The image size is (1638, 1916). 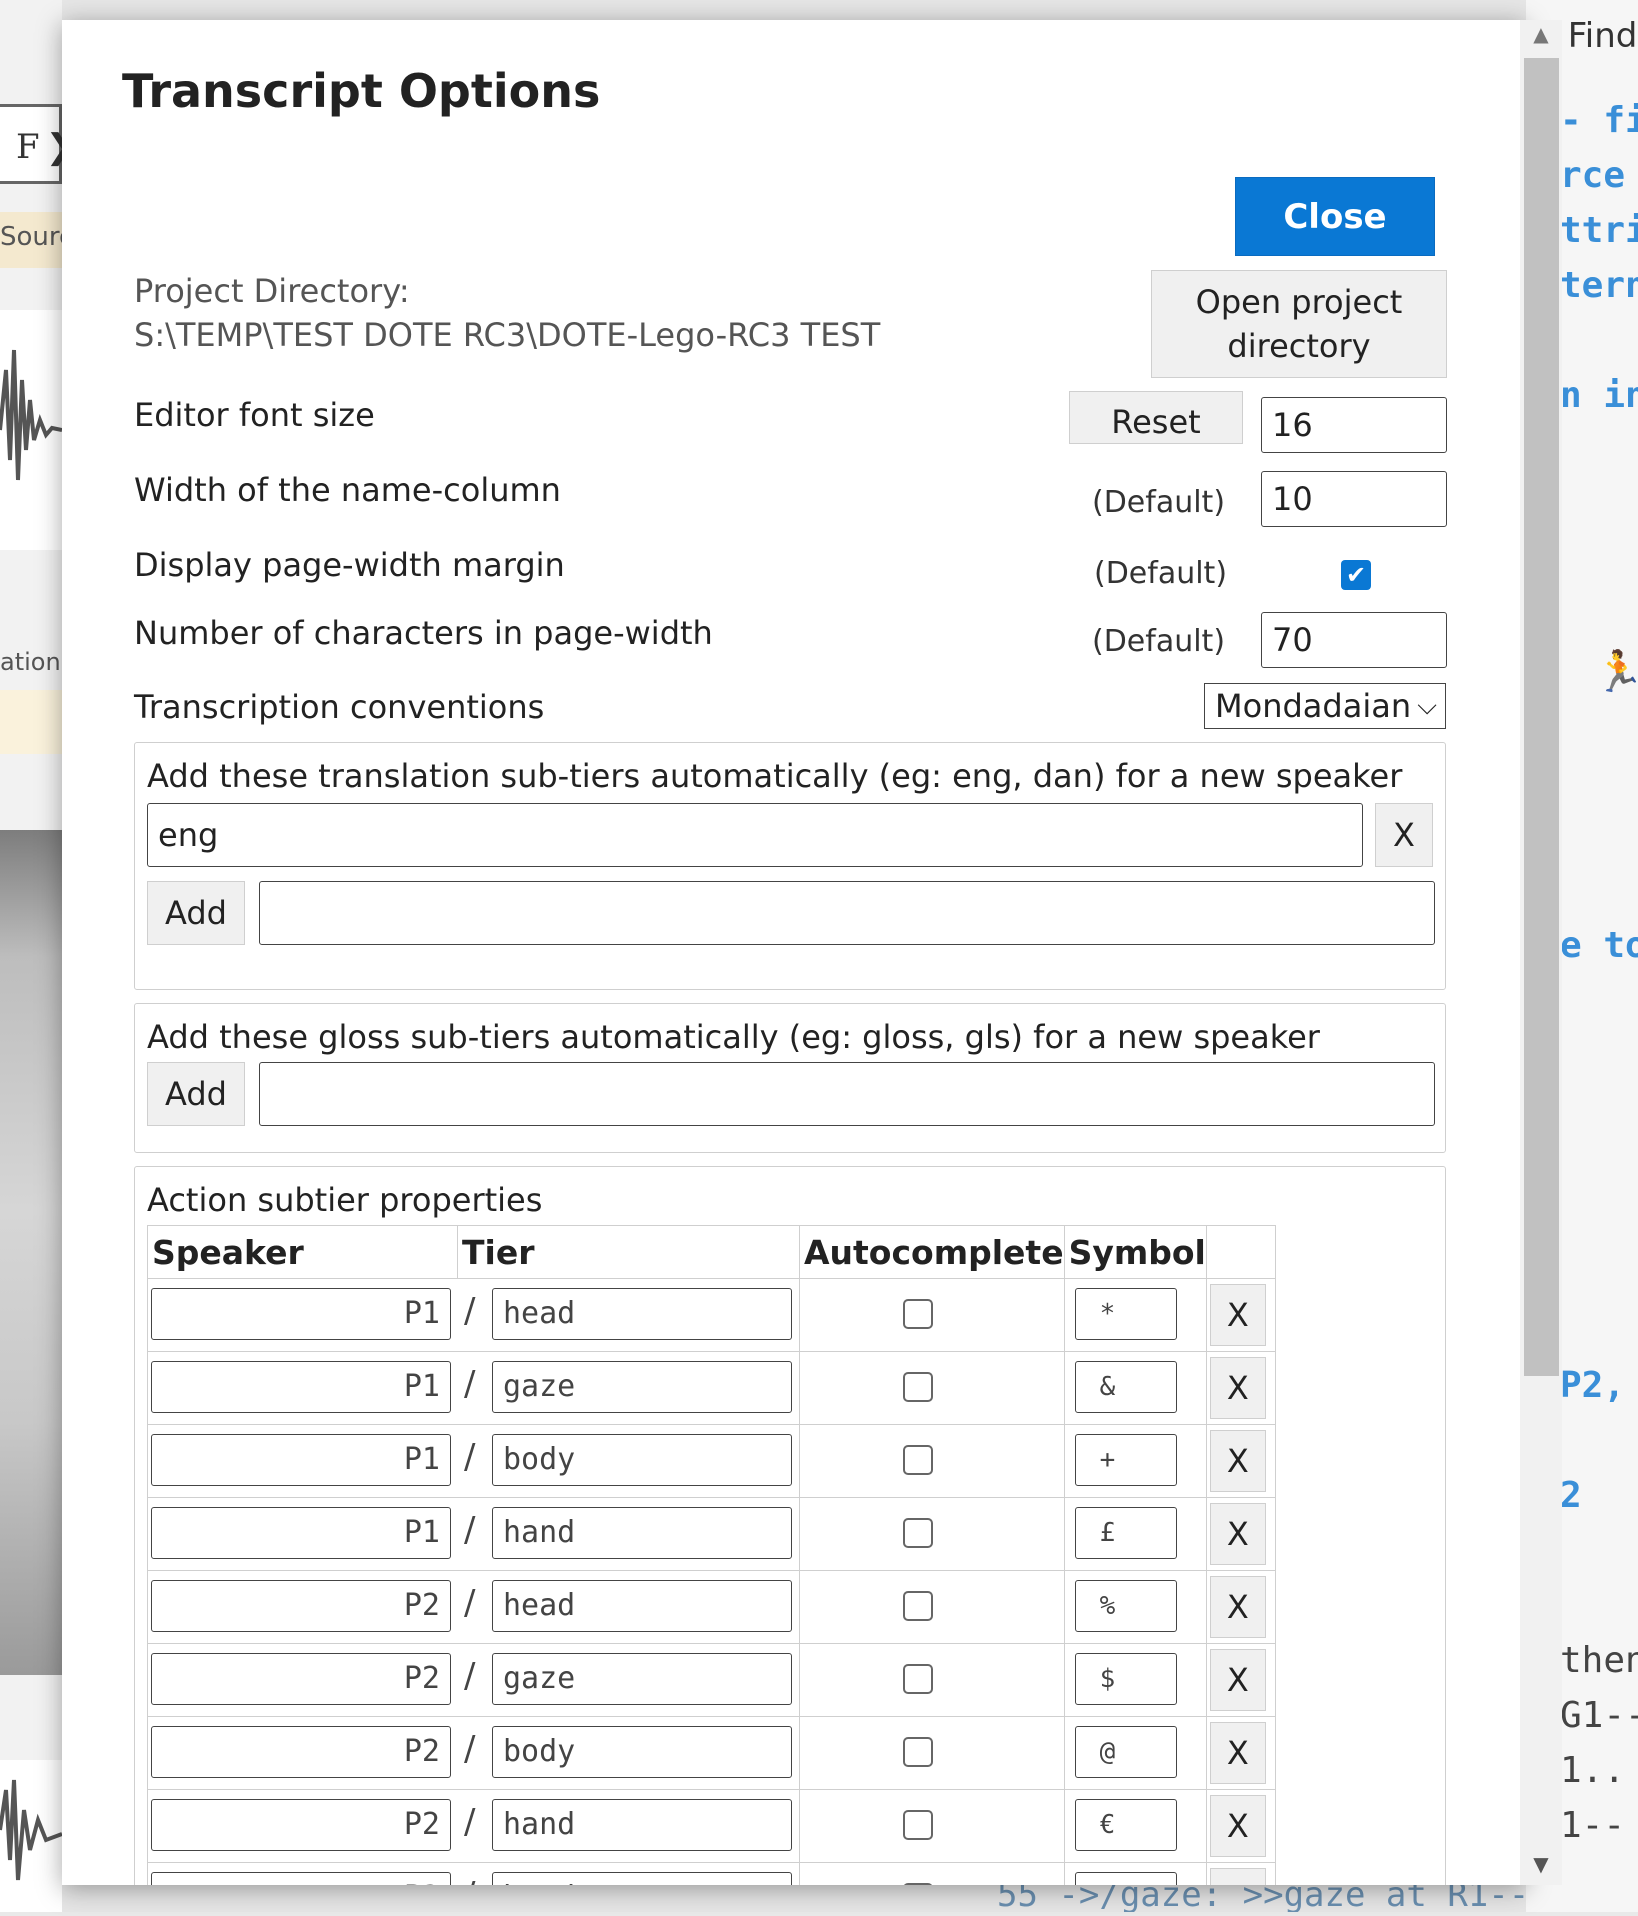 I want to click on code-fragment: G1--, so click(x=1599, y=1715).